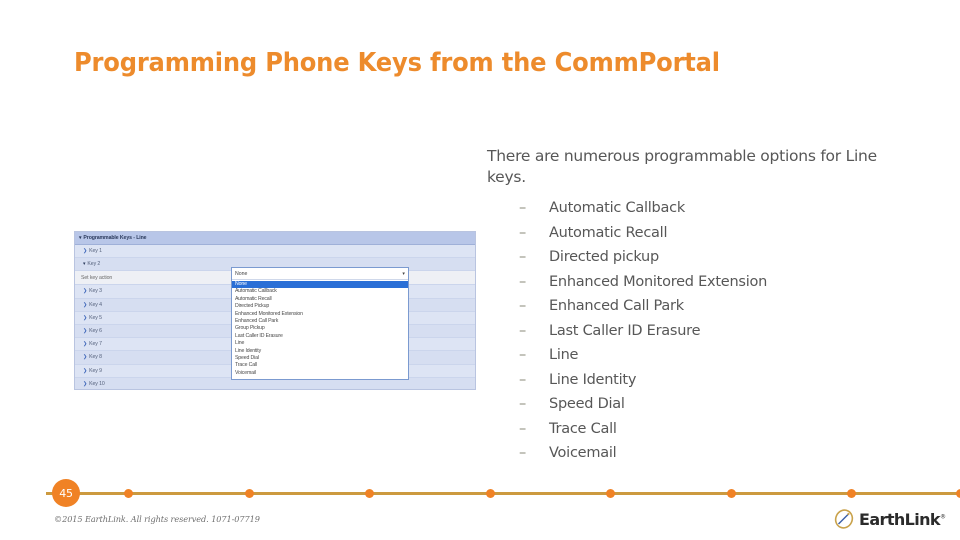 The width and height of the screenshot is (960, 540). Describe the element at coordinates (844, 519) in the screenshot. I see `earthlink-compass-icon` at that location.